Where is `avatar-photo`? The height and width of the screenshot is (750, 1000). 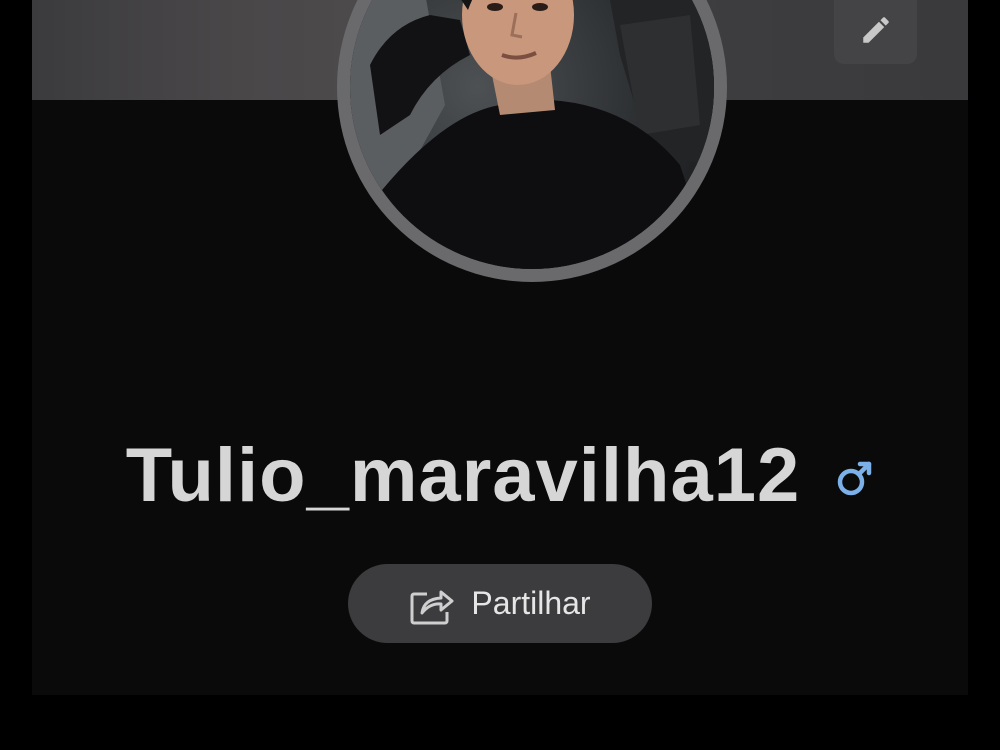
avatar-photo is located at coordinates (532, 134).